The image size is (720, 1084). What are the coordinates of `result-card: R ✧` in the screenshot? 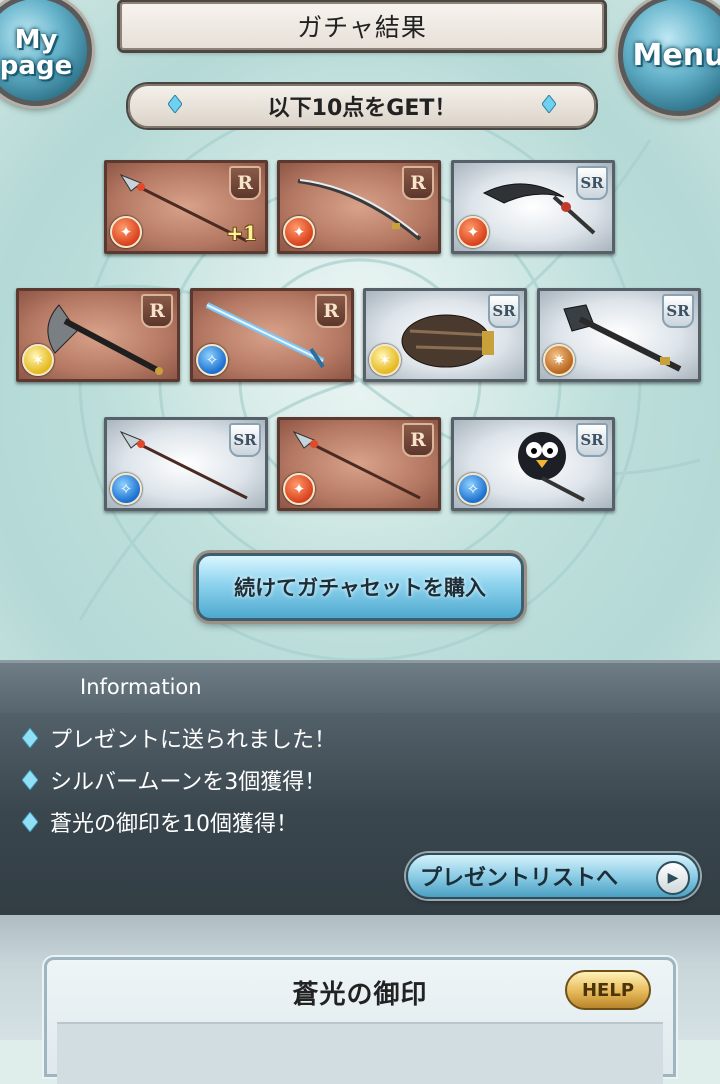 It's located at (272, 335).